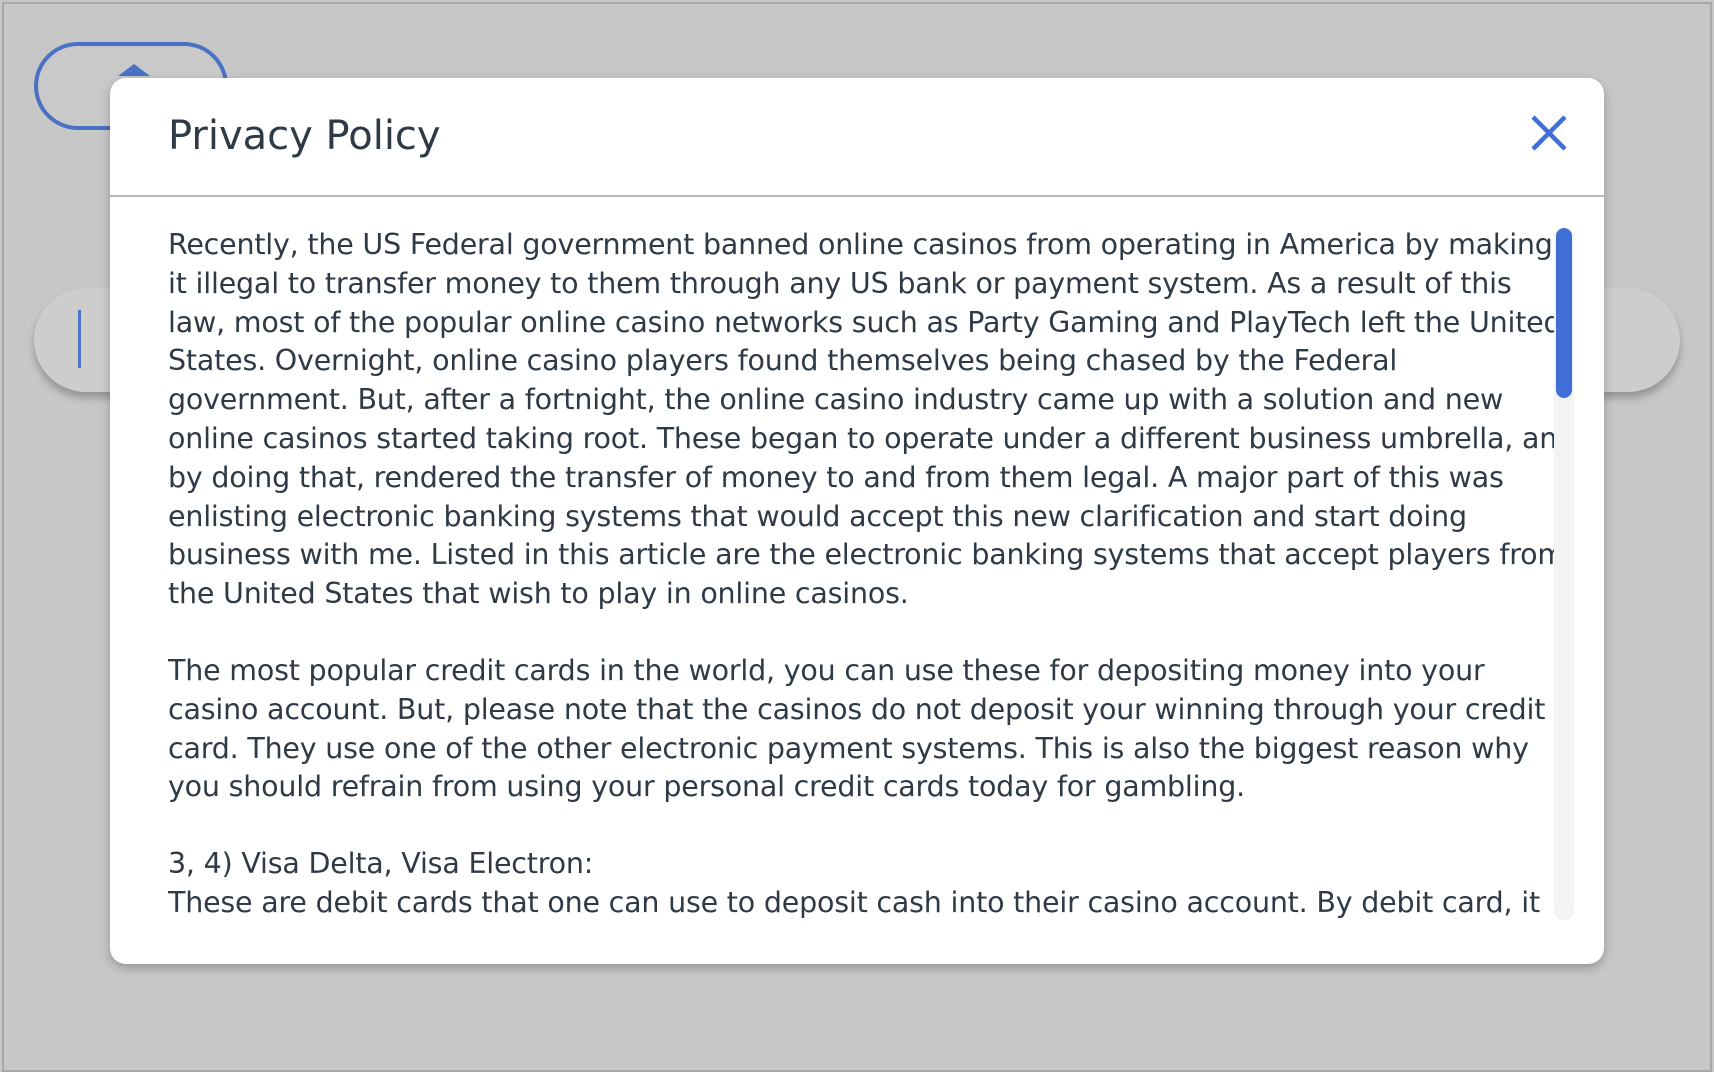 The image size is (1714, 1072). What do you see at coordinates (1564, 574) in the screenshot?
I see `scrollbar-track` at bounding box center [1564, 574].